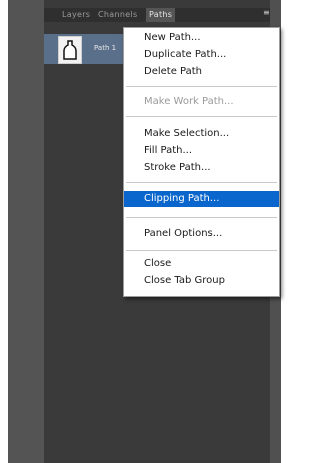  What do you see at coordinates (26, 231) in the screenshot?
I see `panel-left-strip` at bounding box center [26, 231].